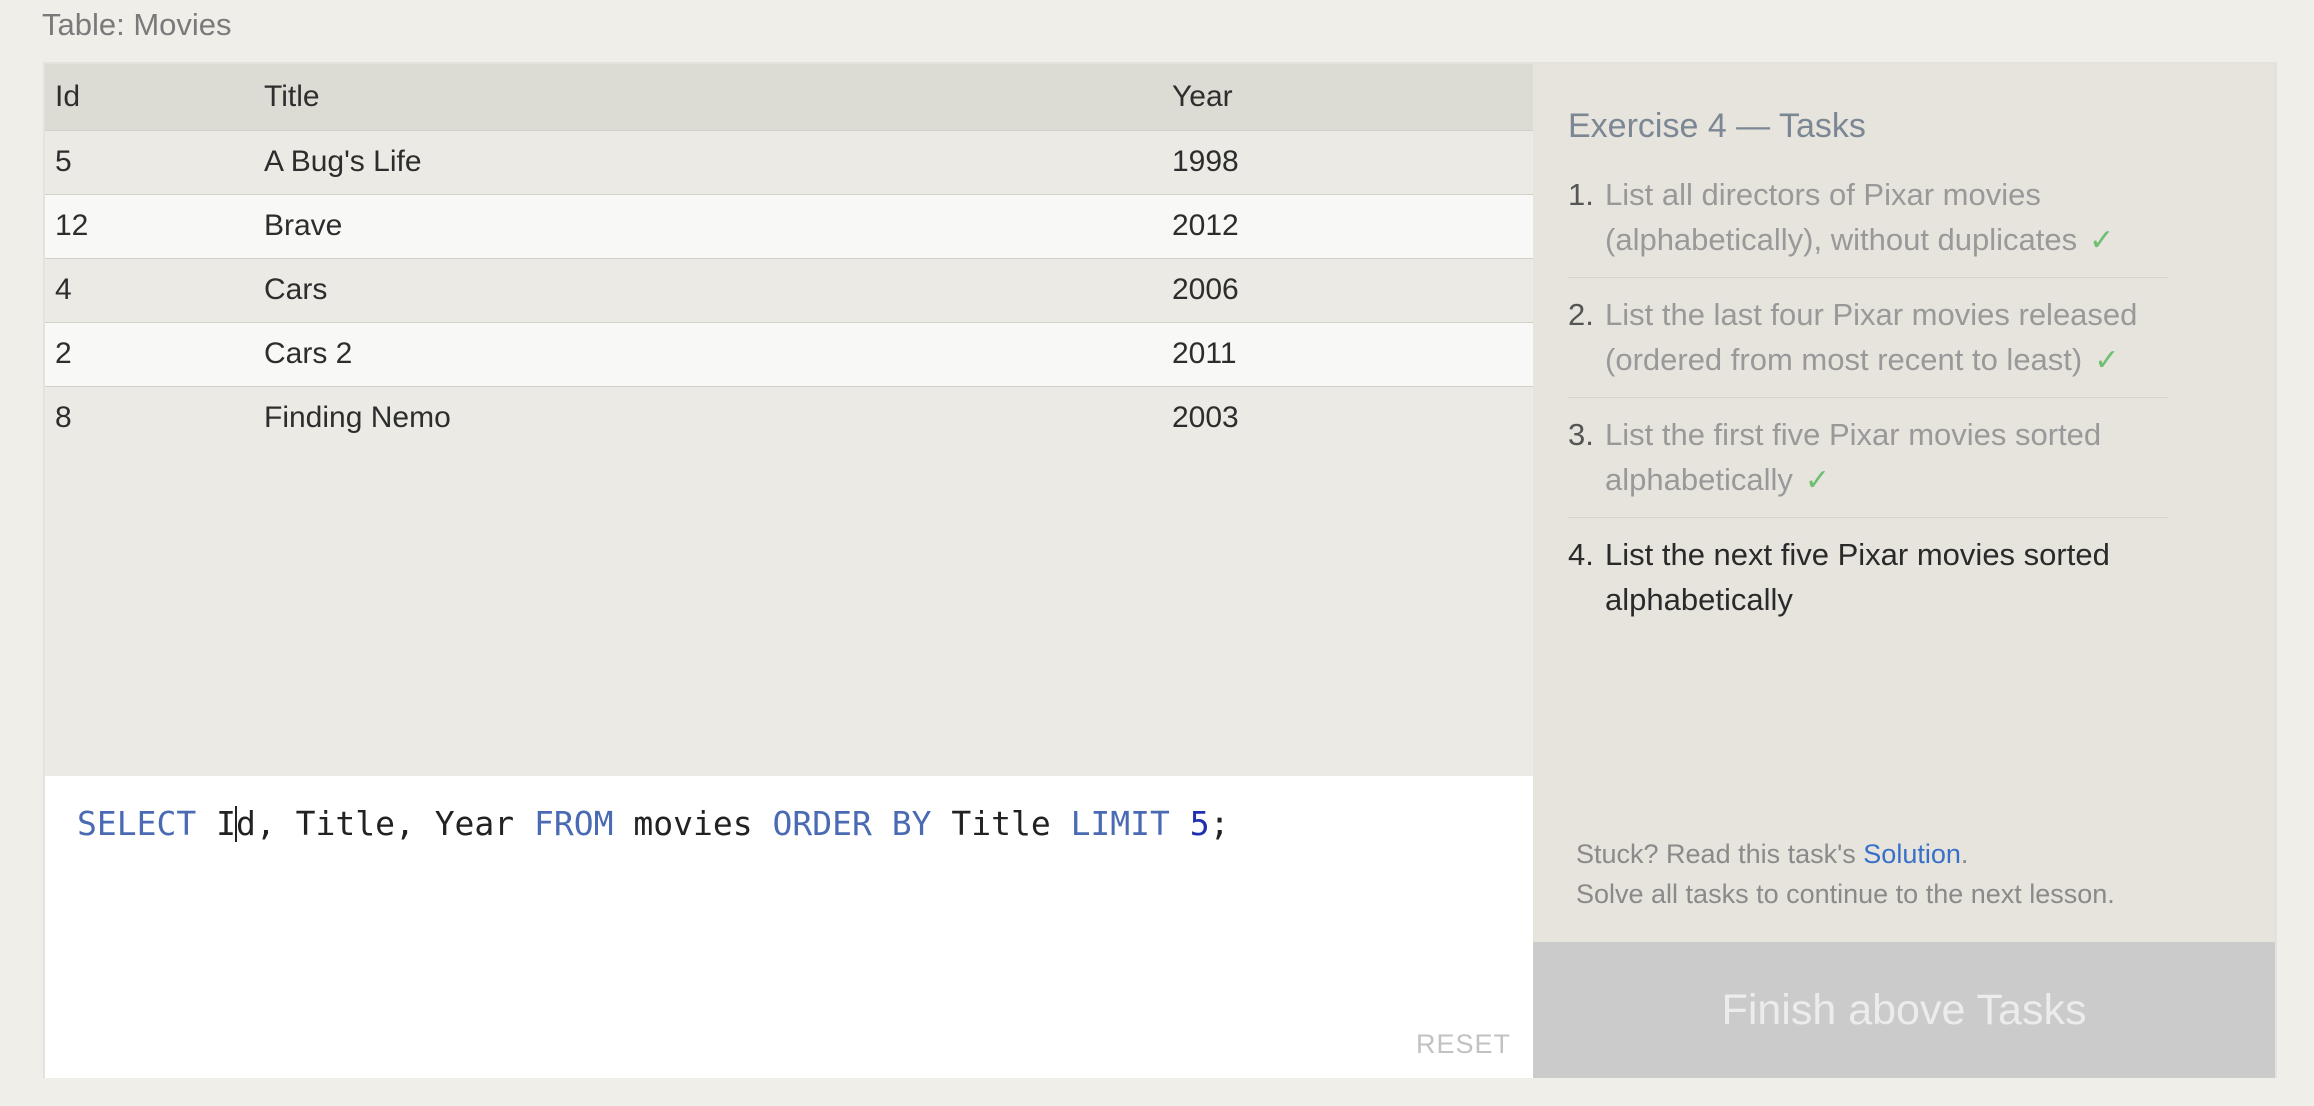 The width and height of the screenshot is (2314, 1106). I want to click on sql-keyword: BY, so click(911, 823).